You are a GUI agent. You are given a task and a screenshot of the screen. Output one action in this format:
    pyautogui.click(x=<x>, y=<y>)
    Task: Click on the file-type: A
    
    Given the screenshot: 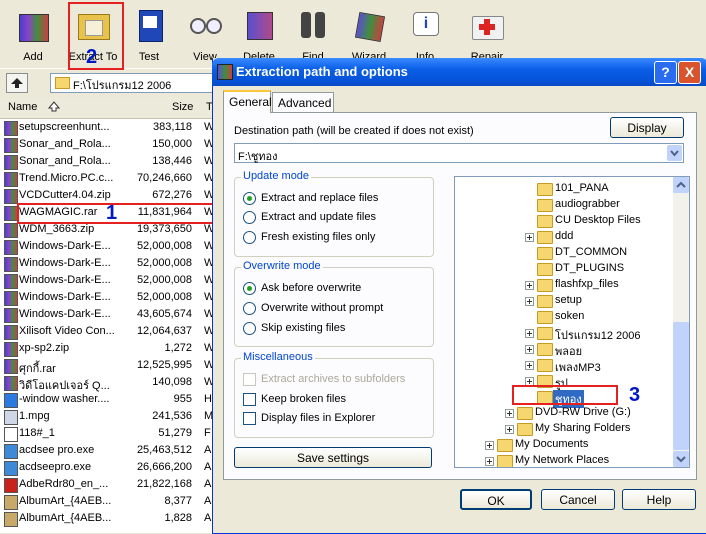 What is the action you would take?
    pyautogui.click(x=208, y=467)
    